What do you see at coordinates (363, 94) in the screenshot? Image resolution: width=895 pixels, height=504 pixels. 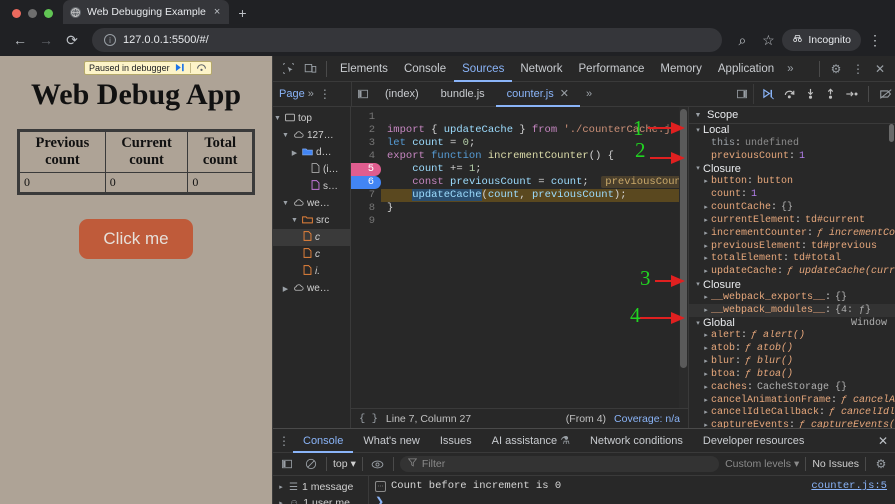 I see `show-navigator-icon` at bounding box center [363, 94].